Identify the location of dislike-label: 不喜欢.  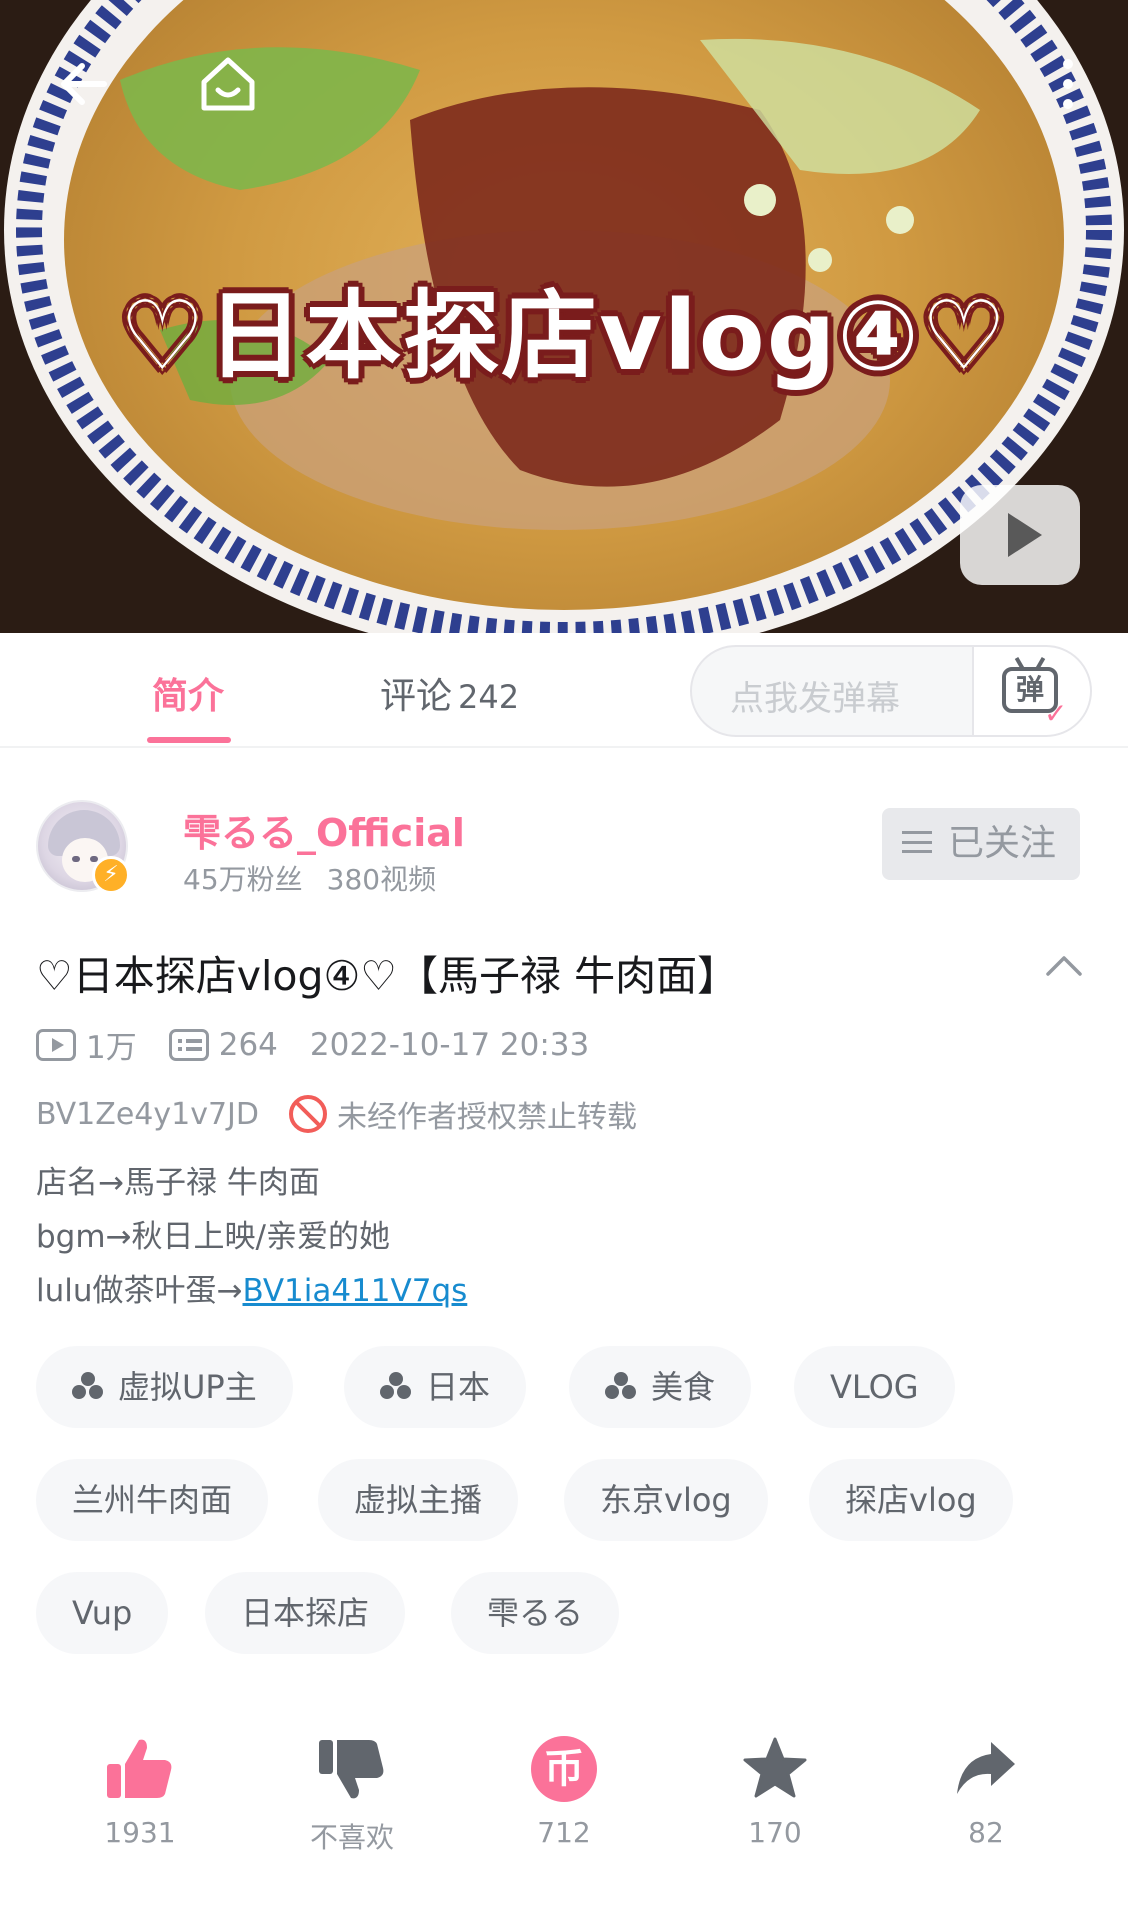
(351, 1837).